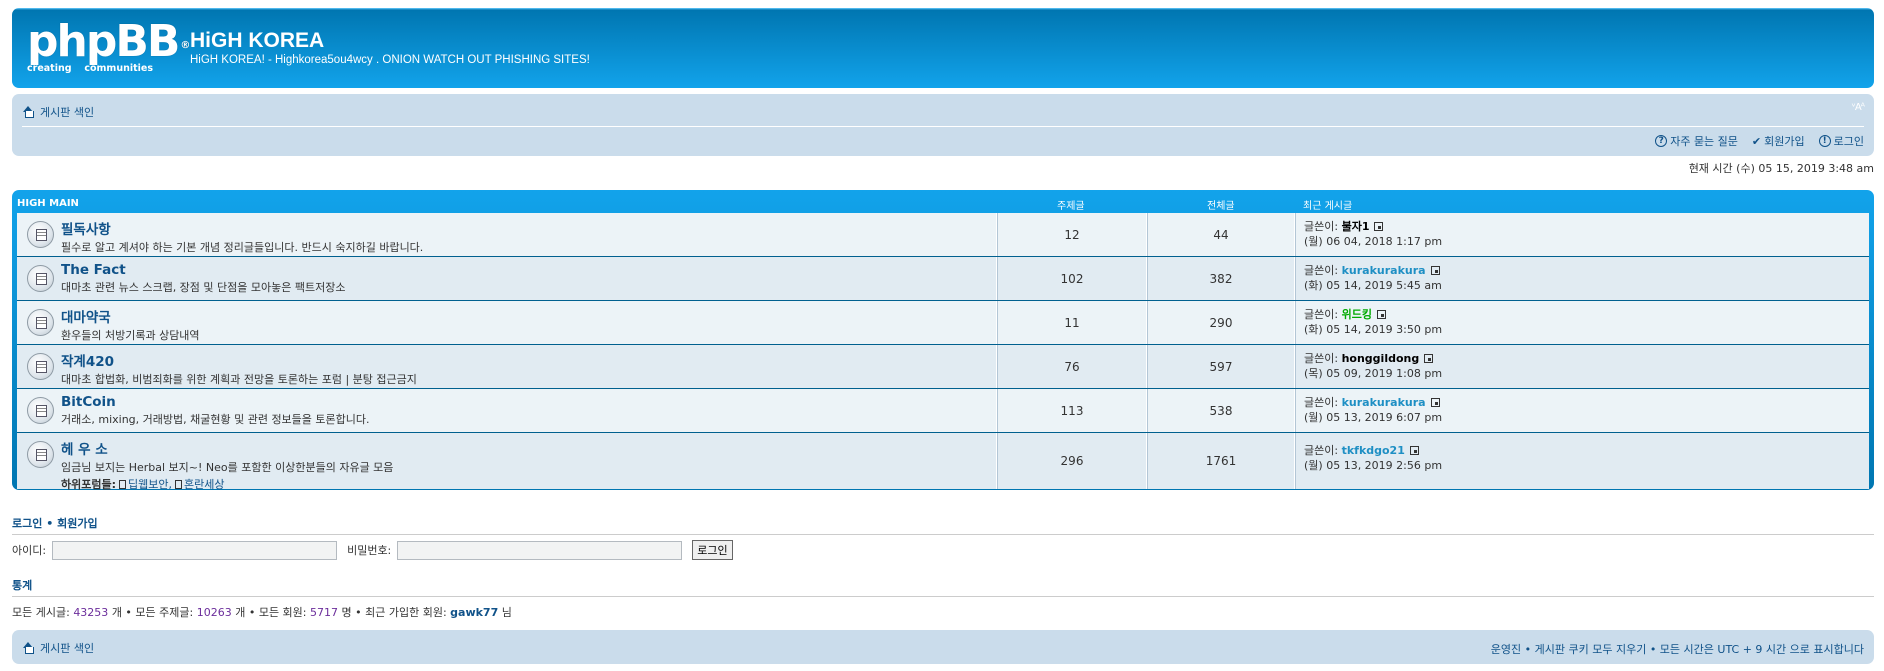  Describe the element at coordinates (528, 402) in the screenshot. I see `forum-title-link: BitCoin` at that location.